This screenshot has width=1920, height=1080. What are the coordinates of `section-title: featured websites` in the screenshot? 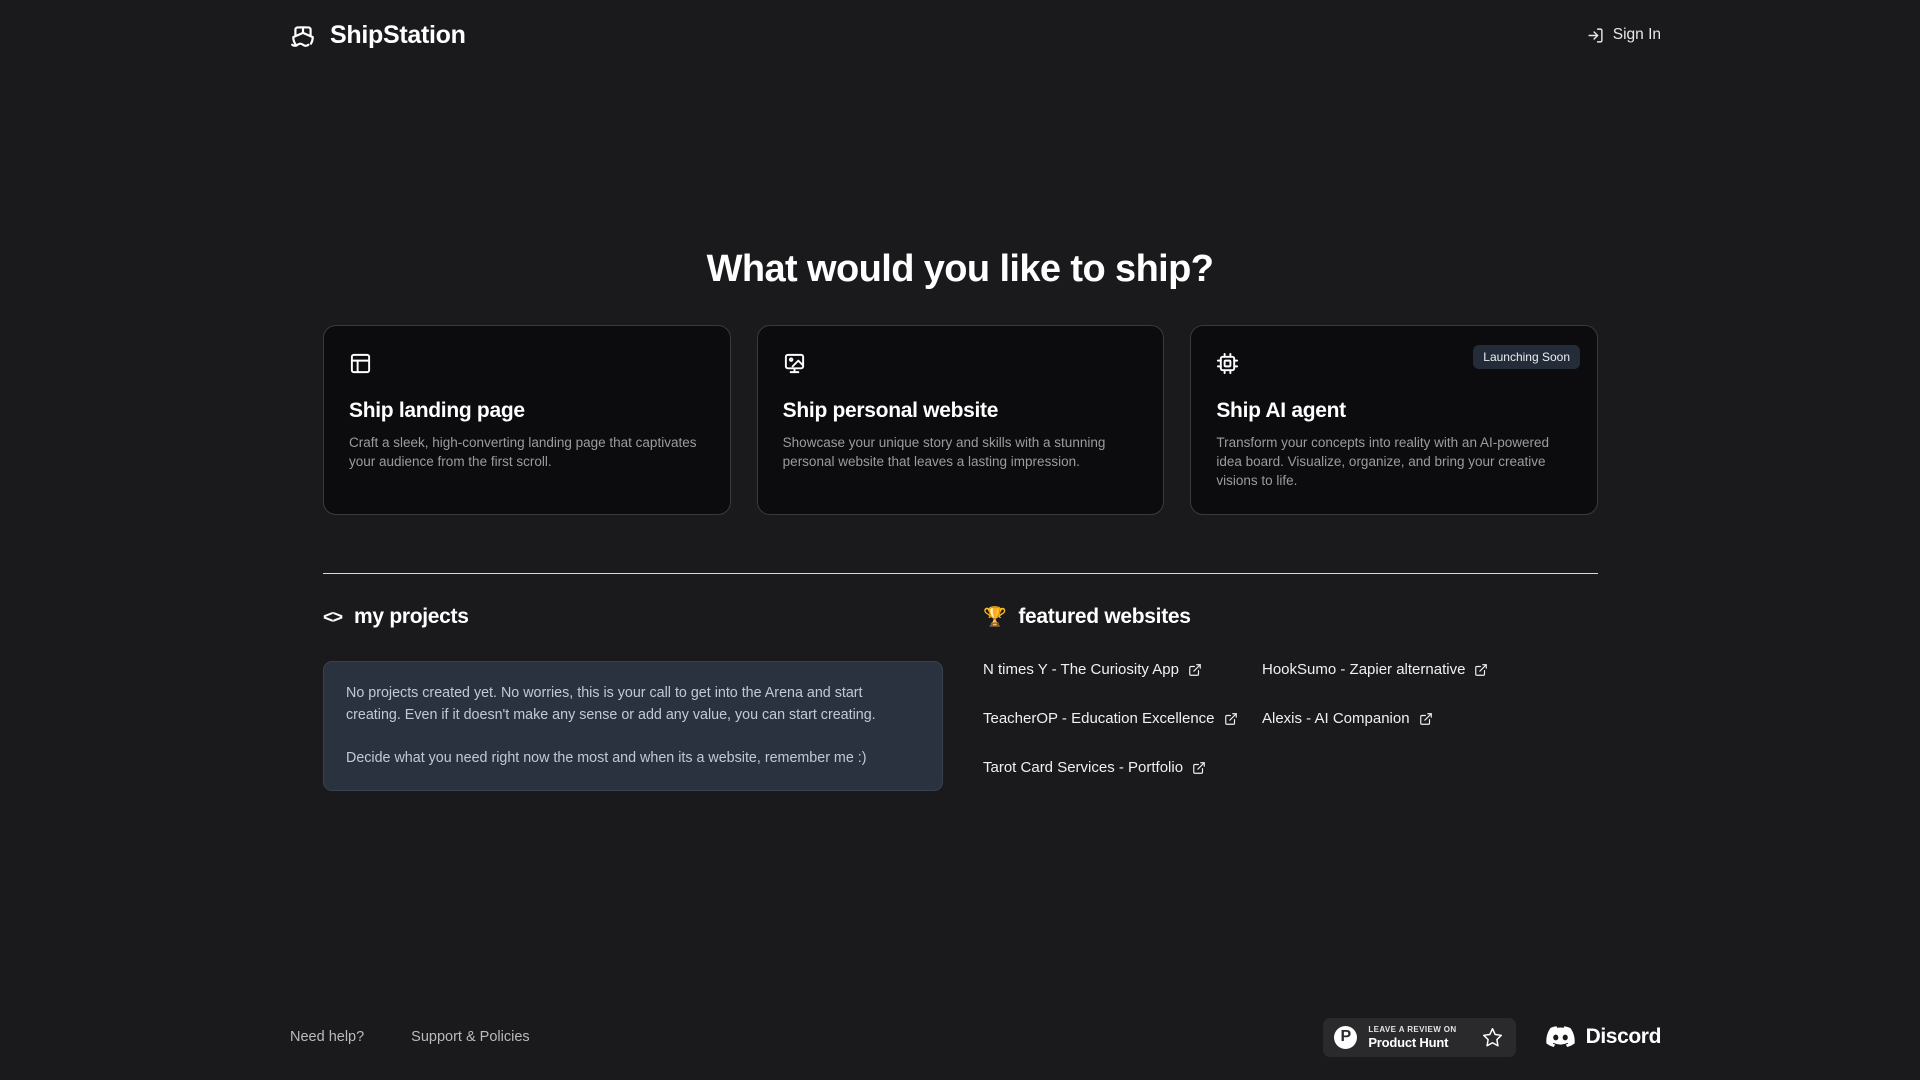 It's located at (1104, 616).